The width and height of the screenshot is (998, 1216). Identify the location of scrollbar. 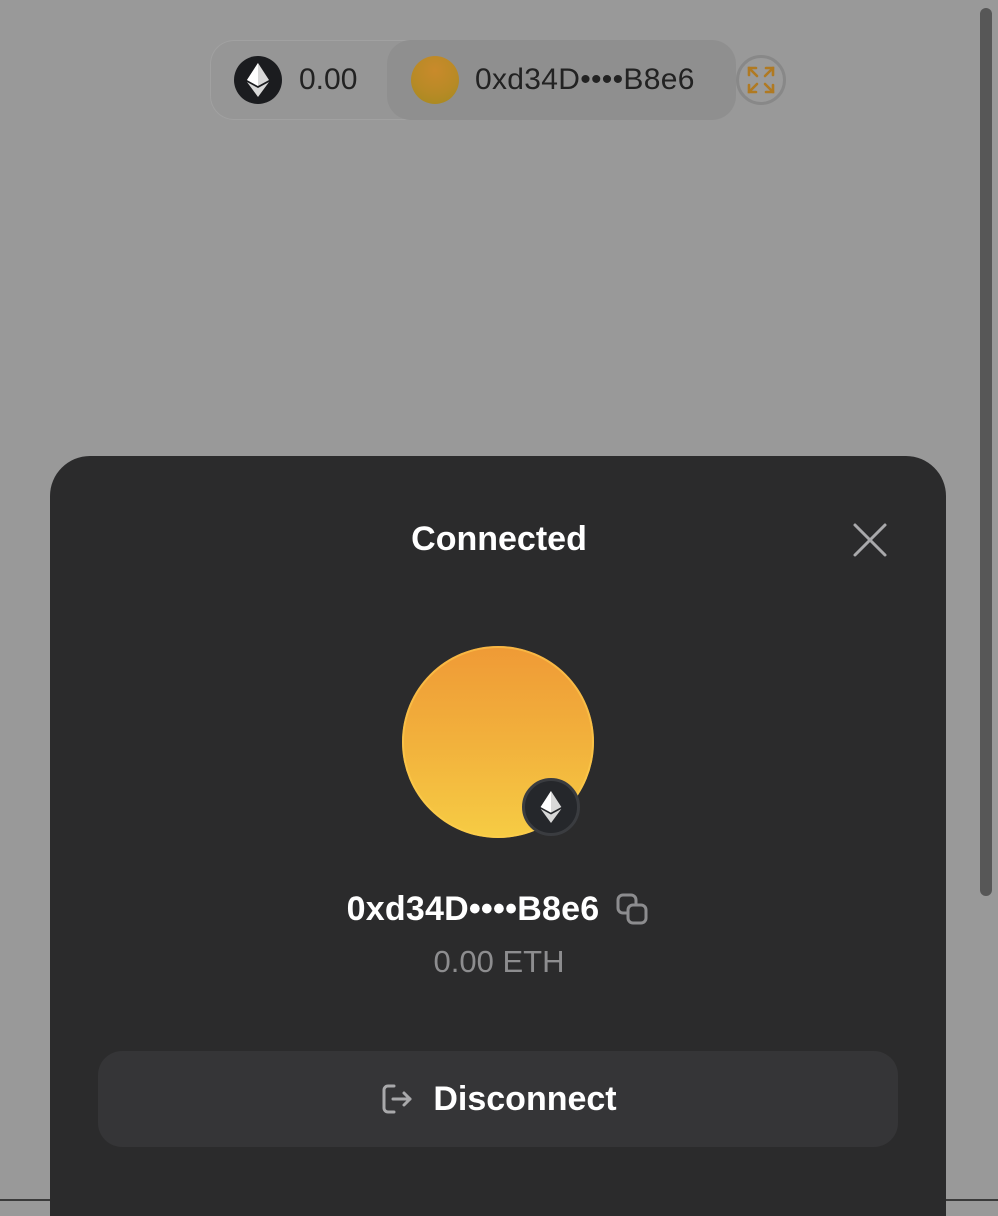
(986, 452).